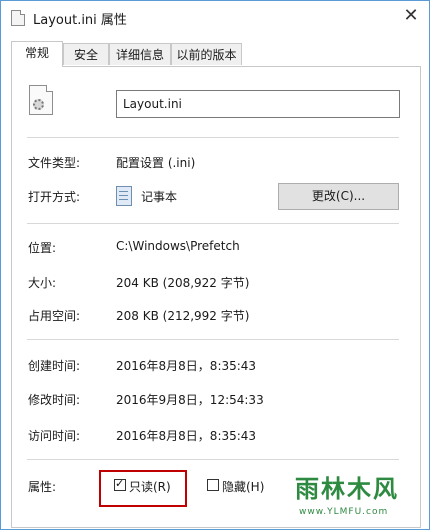 The image size is (430, 530). I want to click on watermark-url: www.YLMFU.com, so click(344, 512).